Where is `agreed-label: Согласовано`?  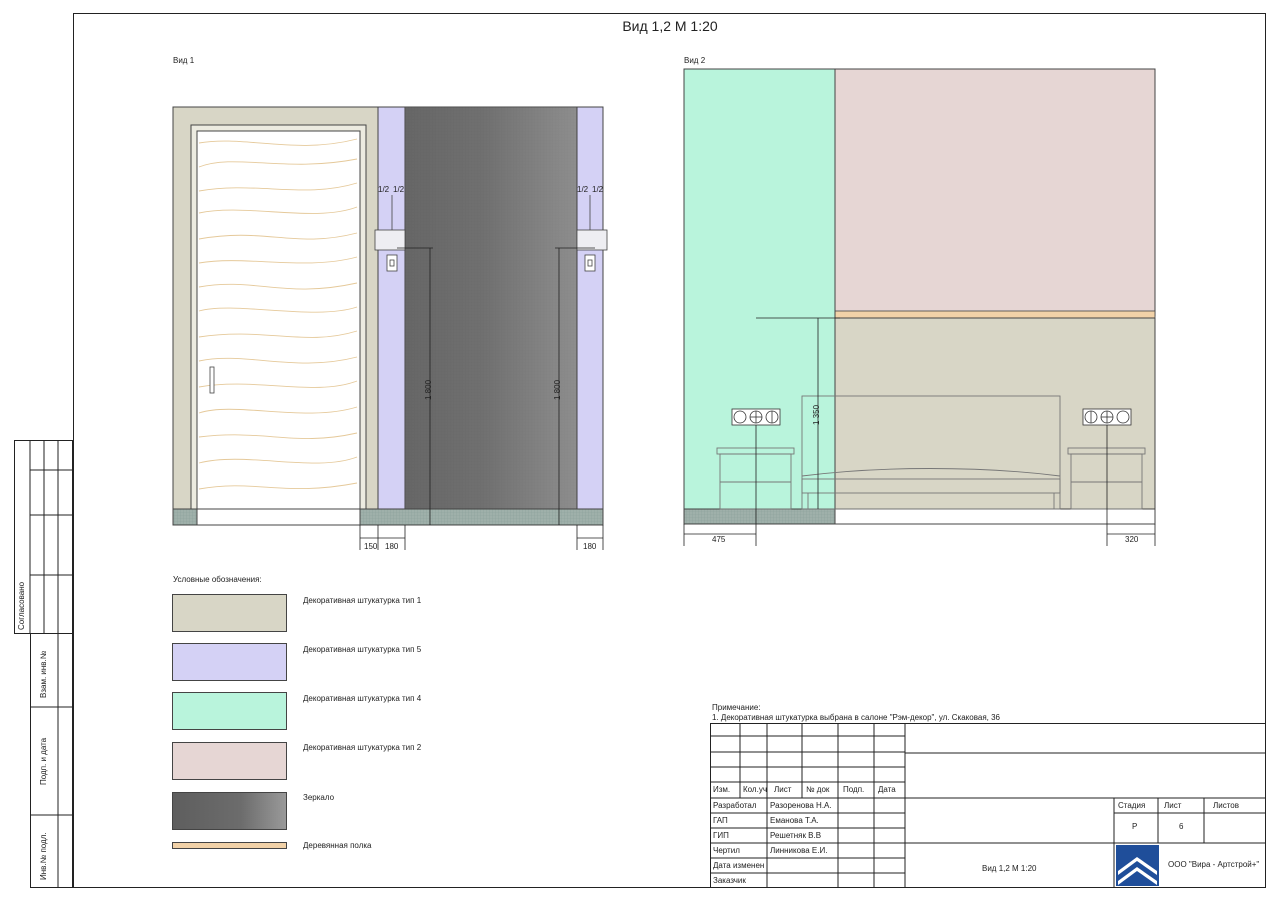 agreed-label: Согласовано is located at coordinates (21, 605).